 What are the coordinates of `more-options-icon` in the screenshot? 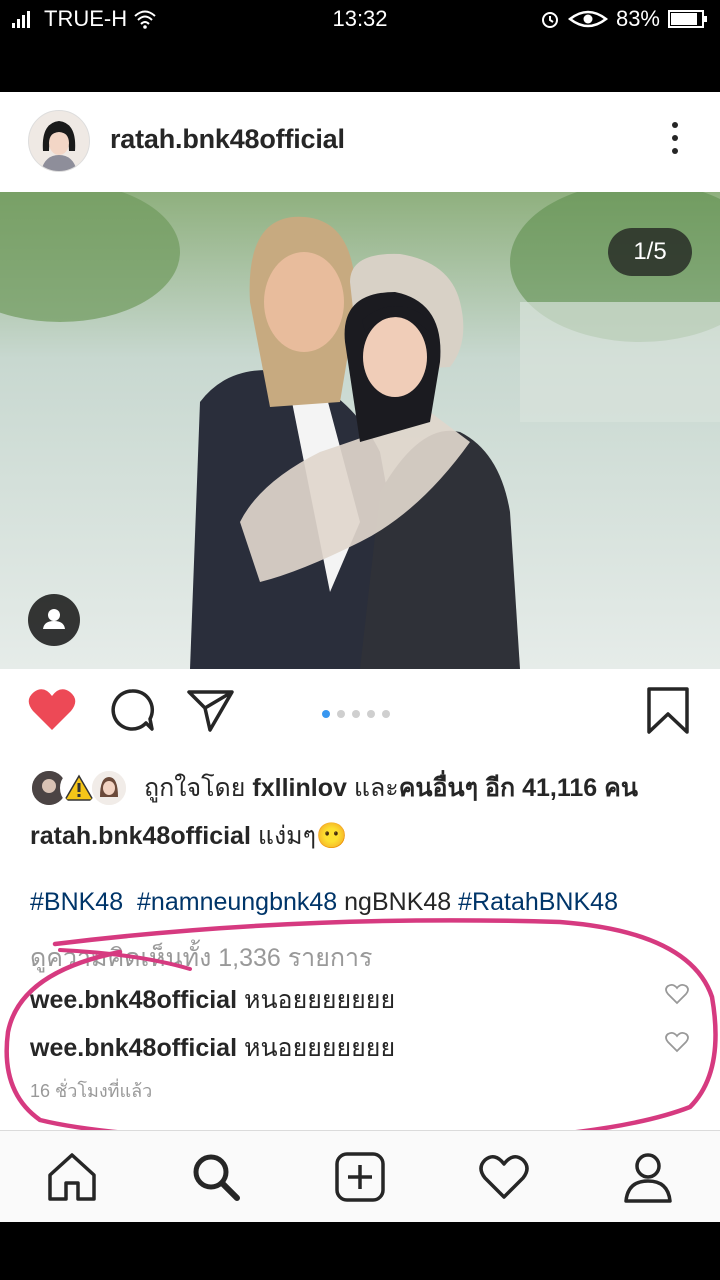 It's located at (675, 142).